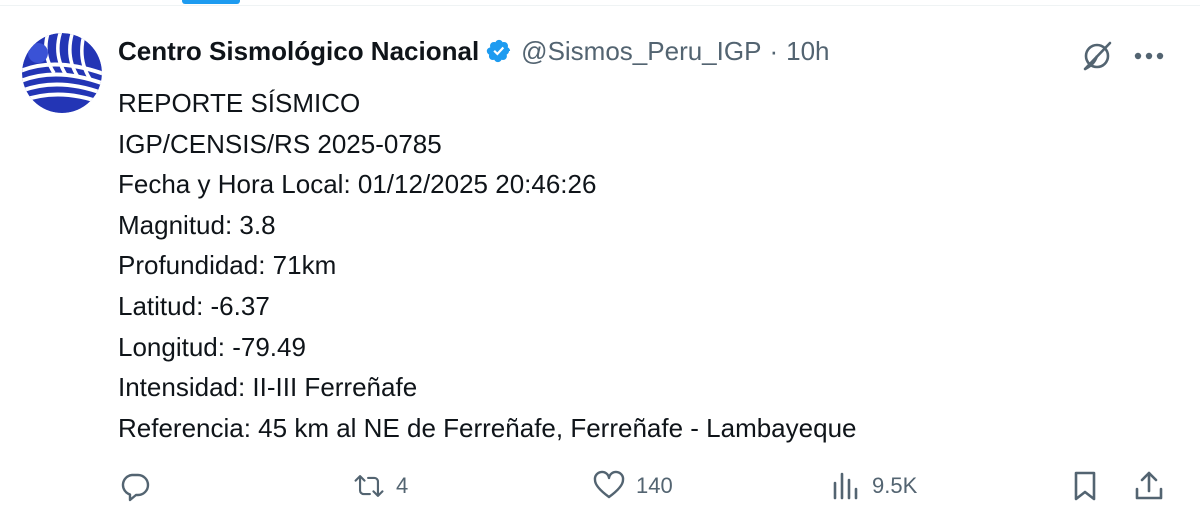 The height and width of the screenshot is (521, 1200). What do you see at coordinates (845, 486) in the screenshot?
I see `views-icon` at bounding box center [845, 486].